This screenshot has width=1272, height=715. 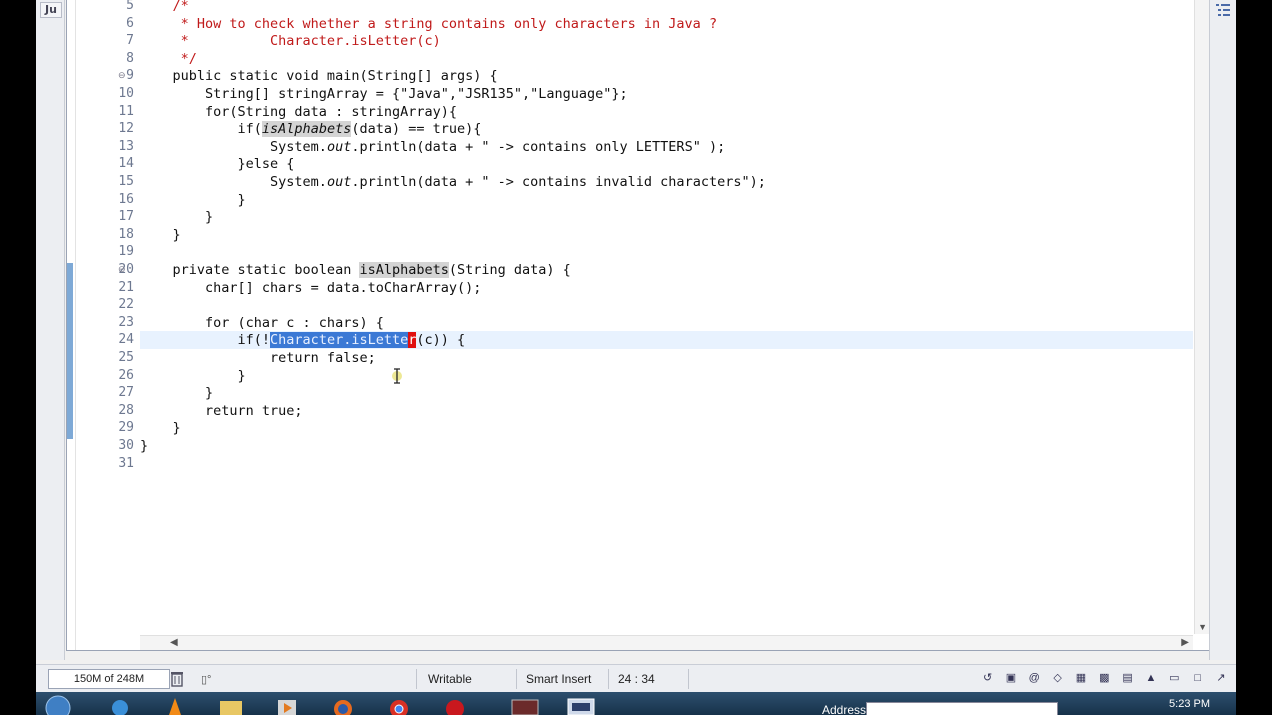 What do you see at coordinates (126, 393) in the screenshot?
I see `line-number: 27` at bounding box center [126, 393].